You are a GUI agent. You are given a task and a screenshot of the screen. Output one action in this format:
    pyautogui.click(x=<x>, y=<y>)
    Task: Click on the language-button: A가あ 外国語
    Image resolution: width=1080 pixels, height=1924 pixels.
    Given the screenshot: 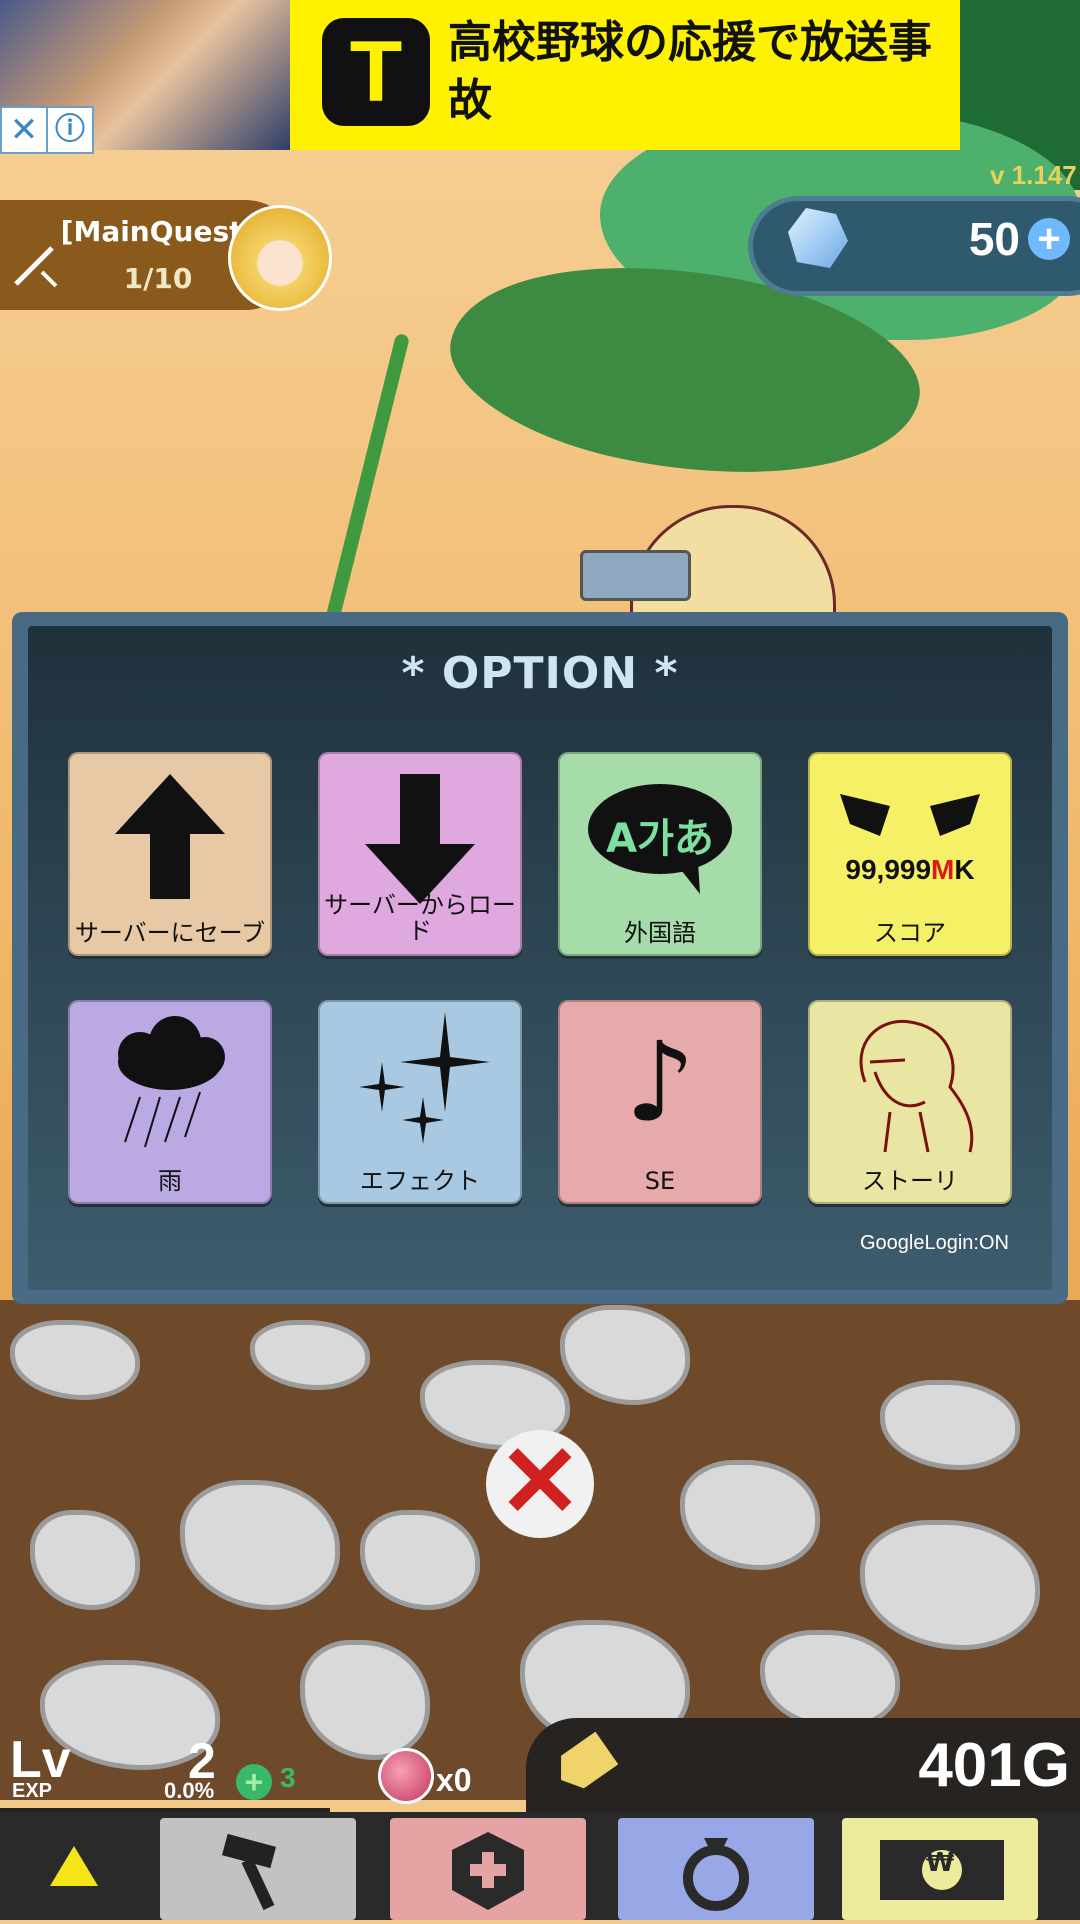 What is the action you would take?
    pyautogui.click(x=660, y=854)
    